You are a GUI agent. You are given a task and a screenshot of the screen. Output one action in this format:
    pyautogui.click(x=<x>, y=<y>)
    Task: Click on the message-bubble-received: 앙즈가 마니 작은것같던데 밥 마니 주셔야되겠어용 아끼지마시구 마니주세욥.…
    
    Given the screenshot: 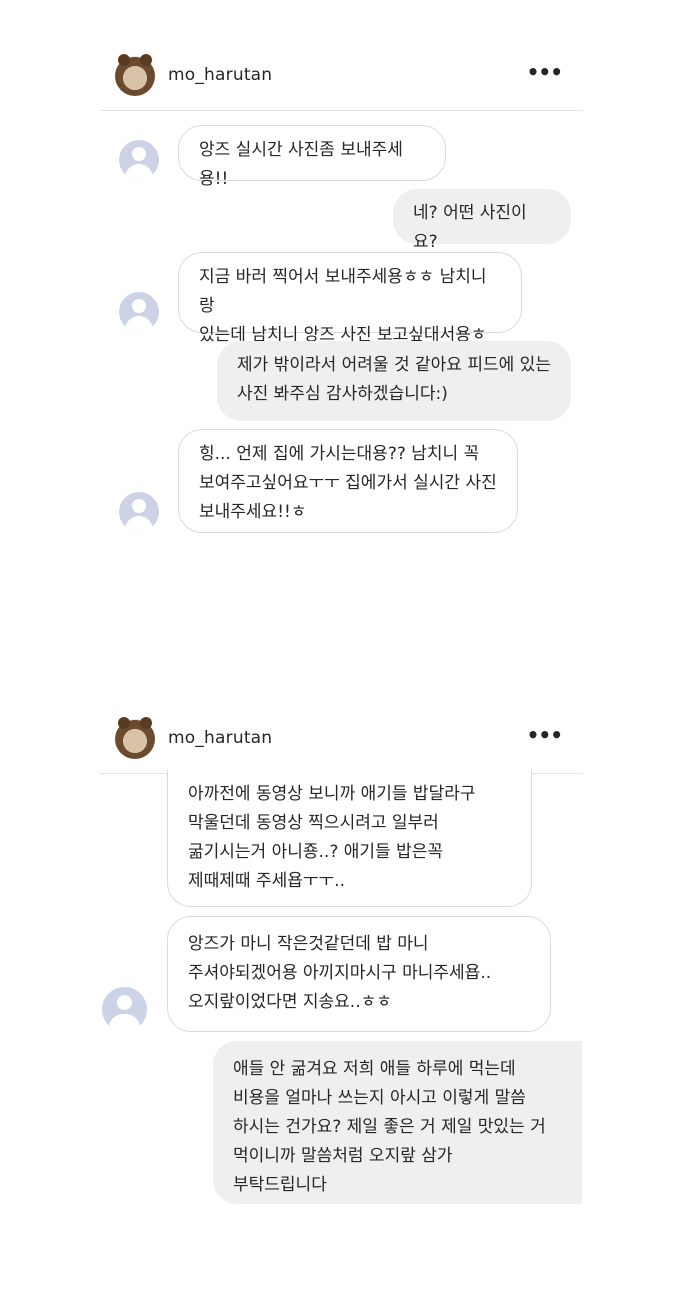 What is the action you would take?
    pyautogui.click(x=359, y=974)
    